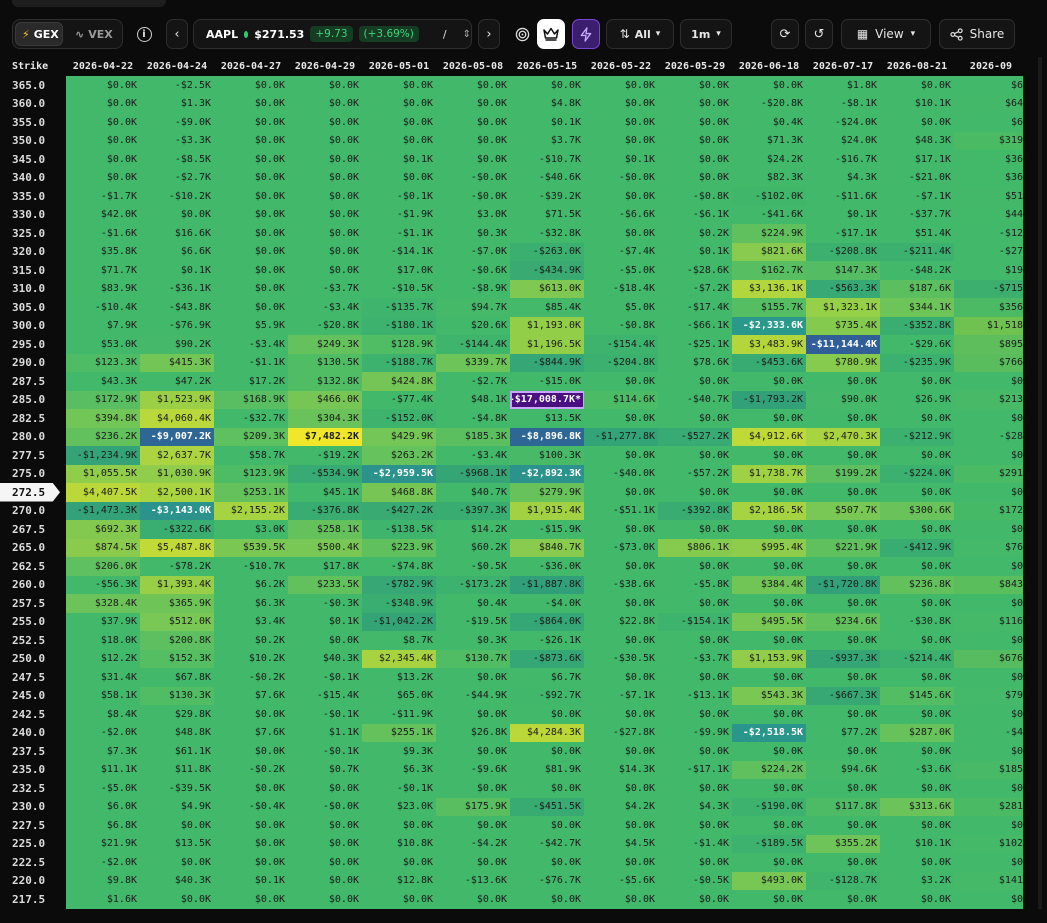 The width and height of the screenshot is (1047, 923). I want to click on gex-cell: $162.7K, so click(769, 270).